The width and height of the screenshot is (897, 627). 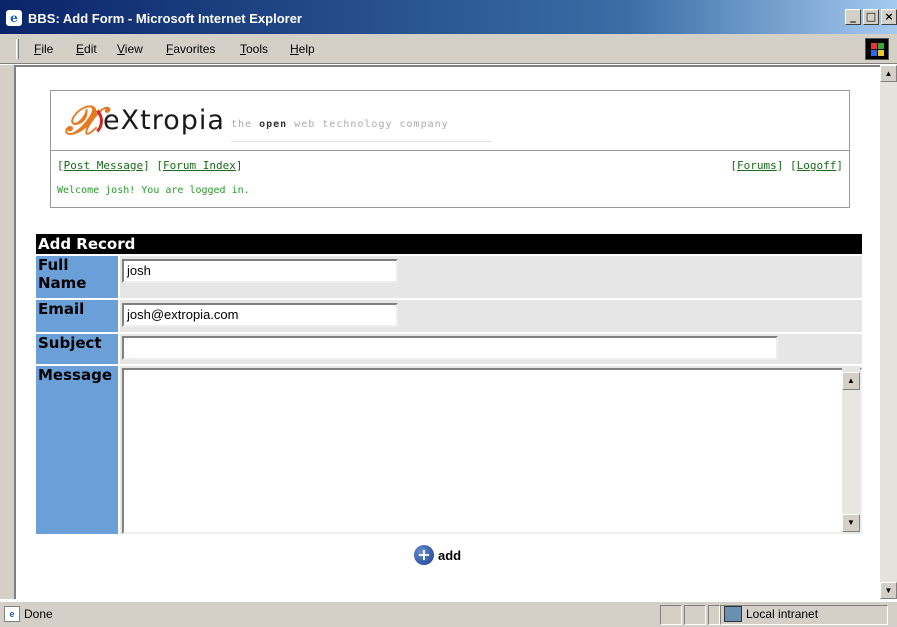 What do you see at coordinates (150, 165) in the screenshot?
I see `nav-left: [Post Message] [Forum Index]` at bounding box center [150, 165].